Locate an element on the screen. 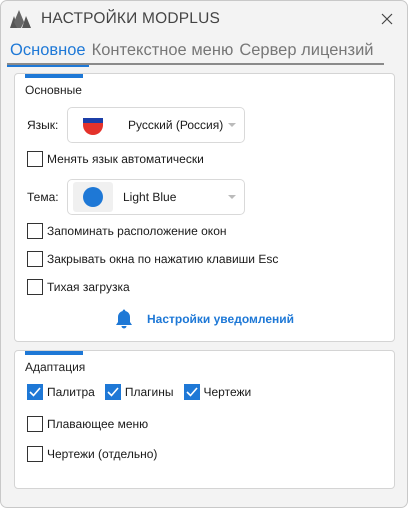 This screenshot has height=508, width=408. field-label: Тема: is located at coordinates (43, 197).